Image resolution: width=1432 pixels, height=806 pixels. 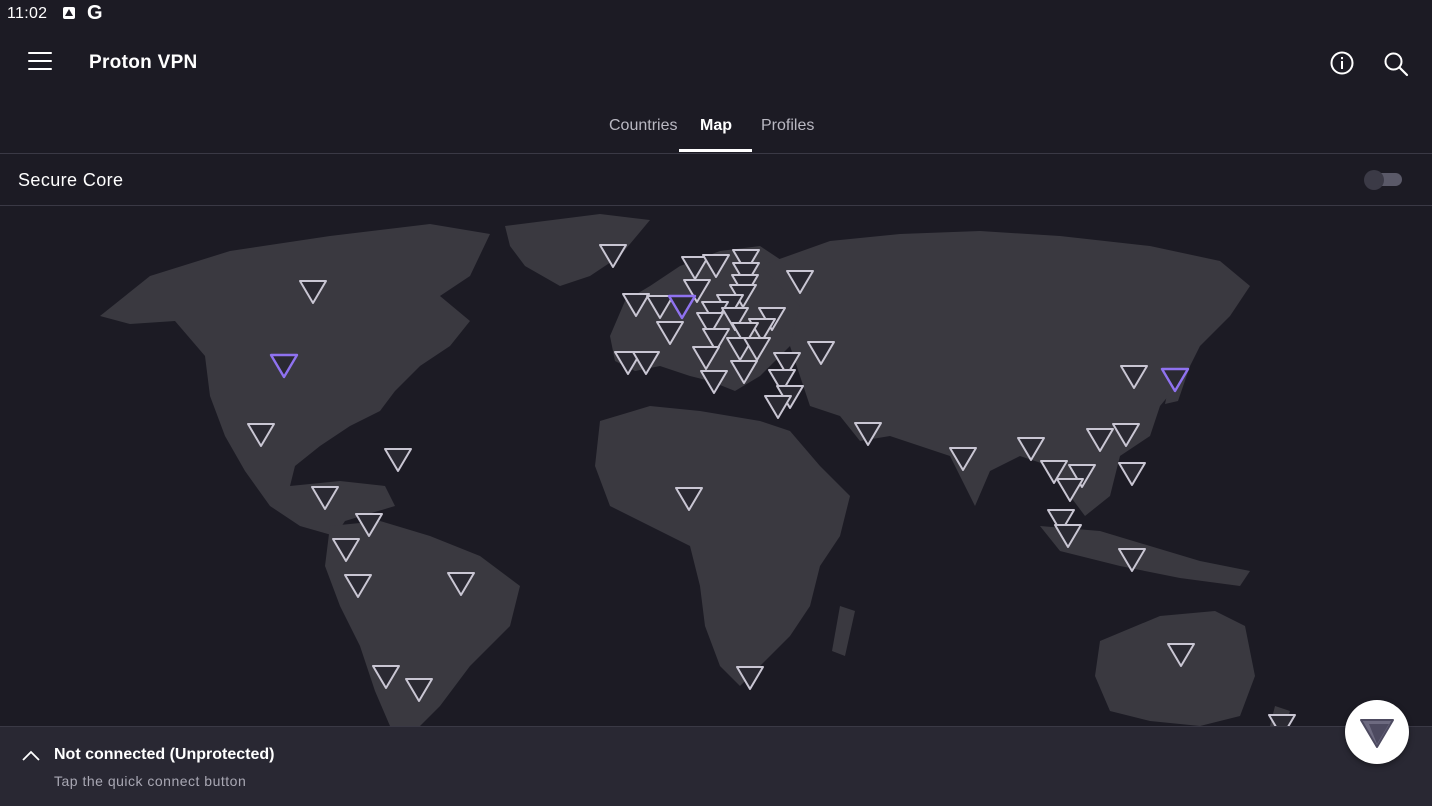 What do you see at coordinates (722, 546) in the screenshot?
I see `land-africa` at bounding box center [722, 546].